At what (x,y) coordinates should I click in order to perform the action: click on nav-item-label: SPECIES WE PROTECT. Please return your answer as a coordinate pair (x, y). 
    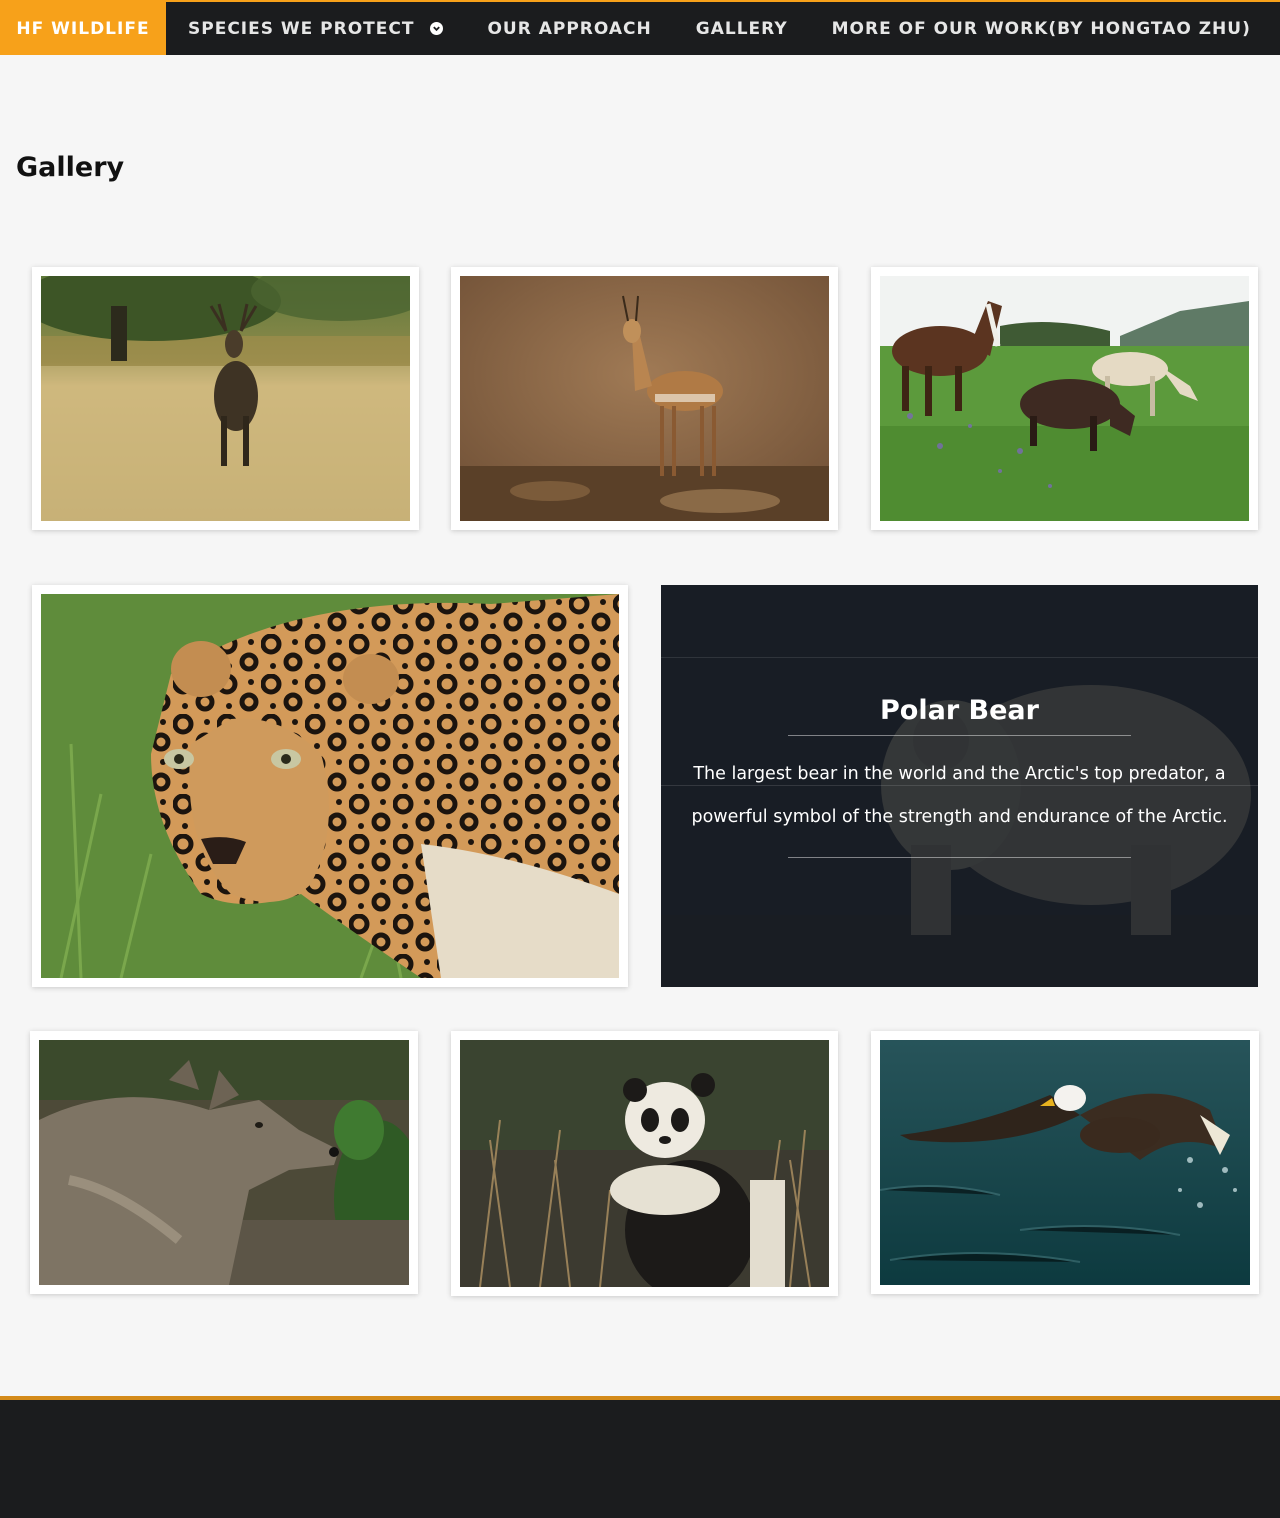
    Looking at the image, I should click on (301, 28).